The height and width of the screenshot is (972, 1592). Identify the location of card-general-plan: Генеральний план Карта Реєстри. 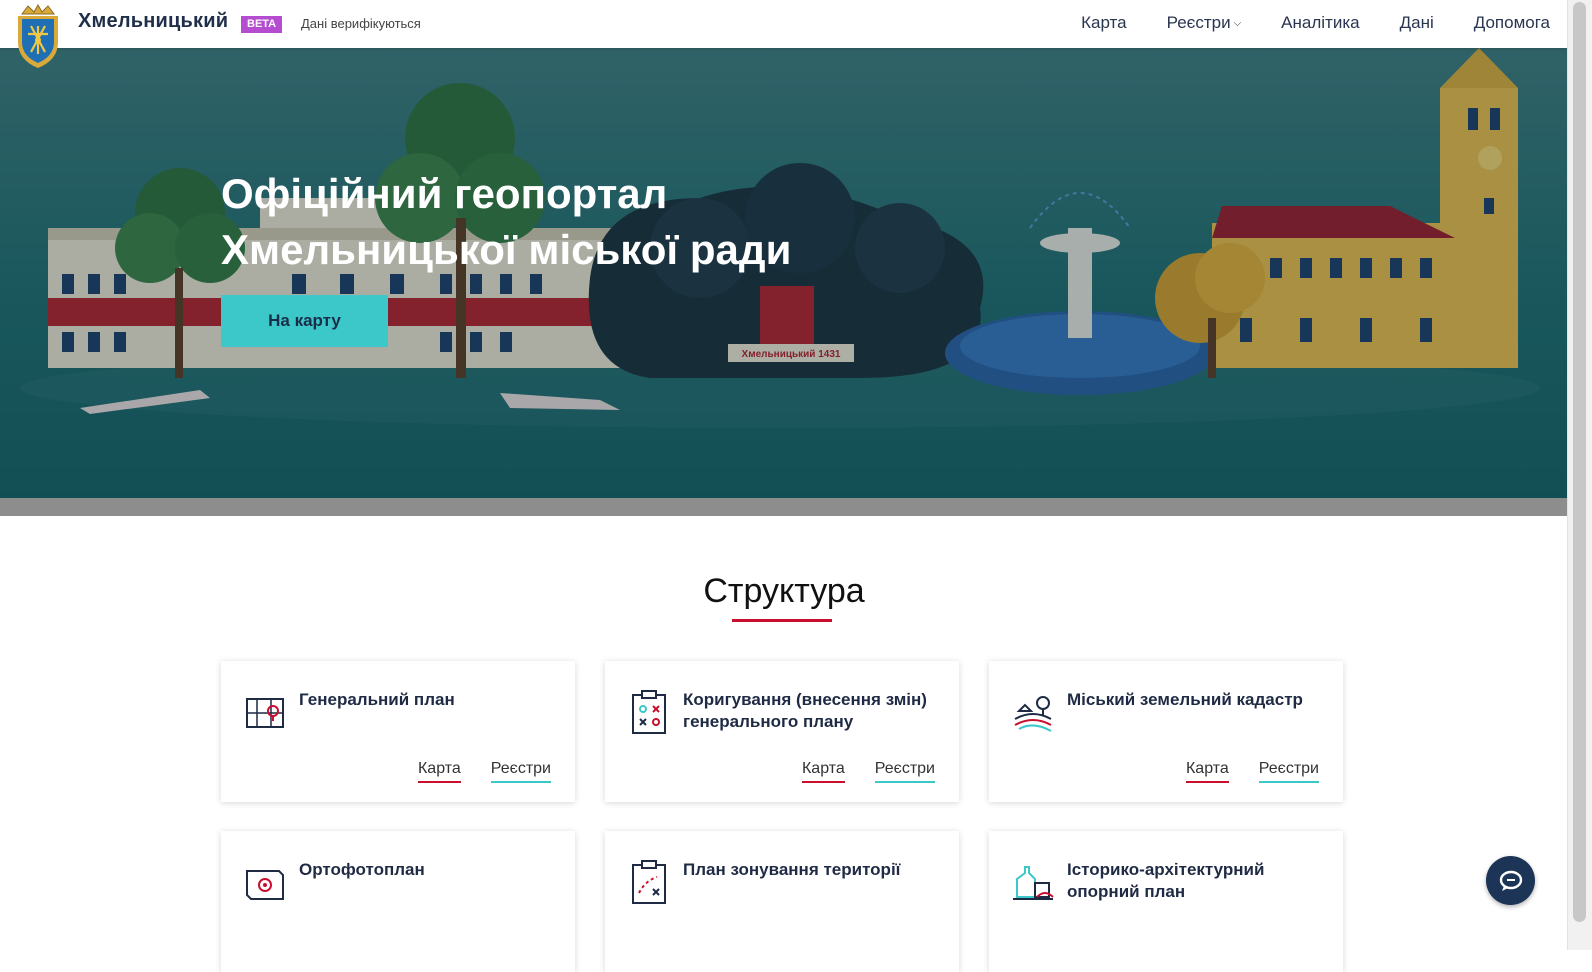
(398, 731).